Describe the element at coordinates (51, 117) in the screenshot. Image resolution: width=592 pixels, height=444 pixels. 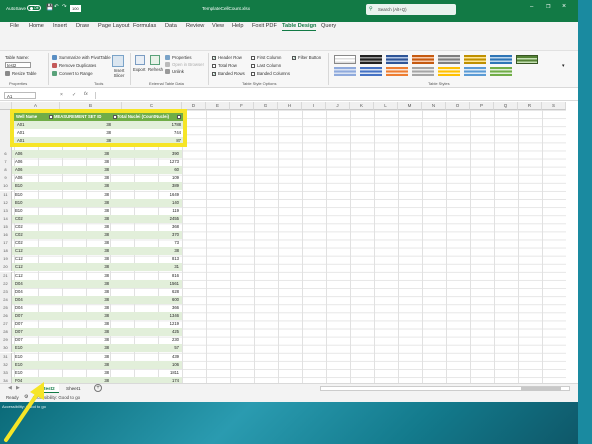
I see `filter-dropdown-icon` at that location.